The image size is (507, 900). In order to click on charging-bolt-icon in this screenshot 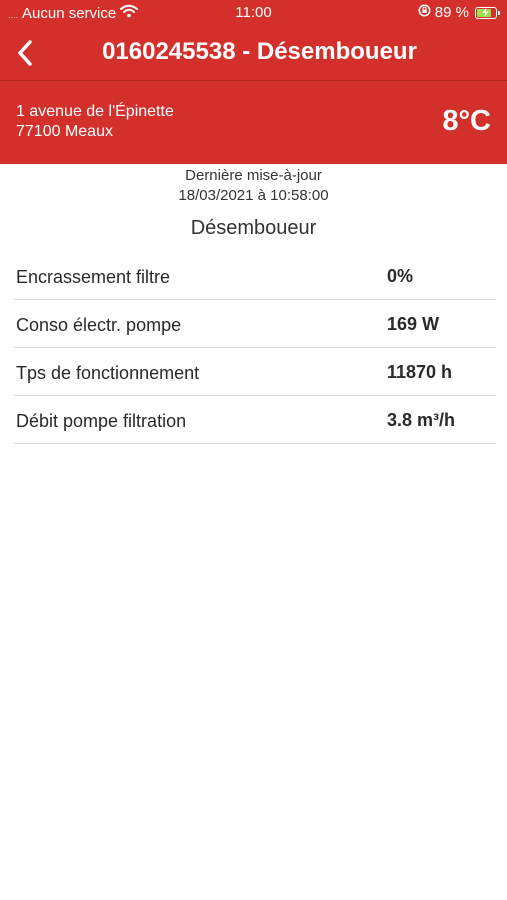, I will do `click(485, 12)`.